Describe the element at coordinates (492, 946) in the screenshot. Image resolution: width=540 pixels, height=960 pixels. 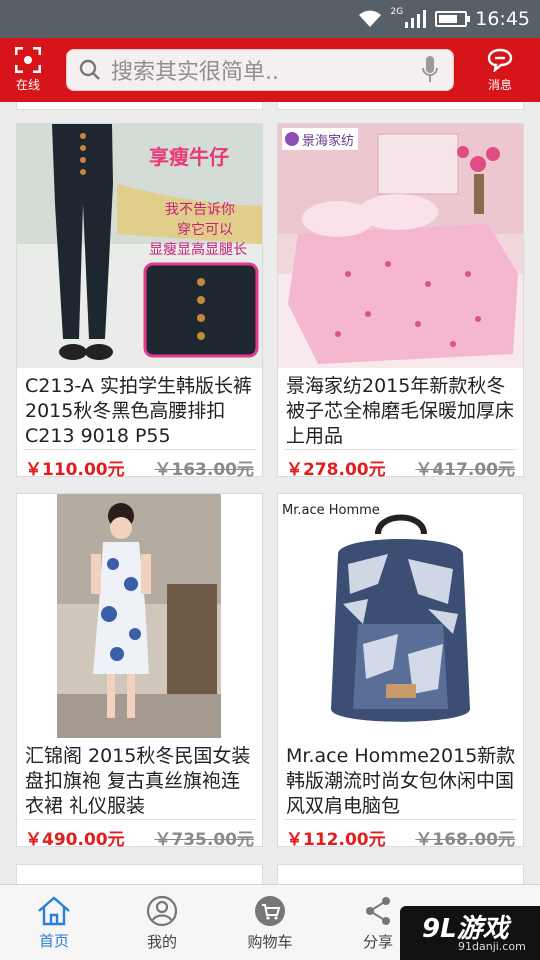
I see `watermark-site: 91danji.com` at that location.